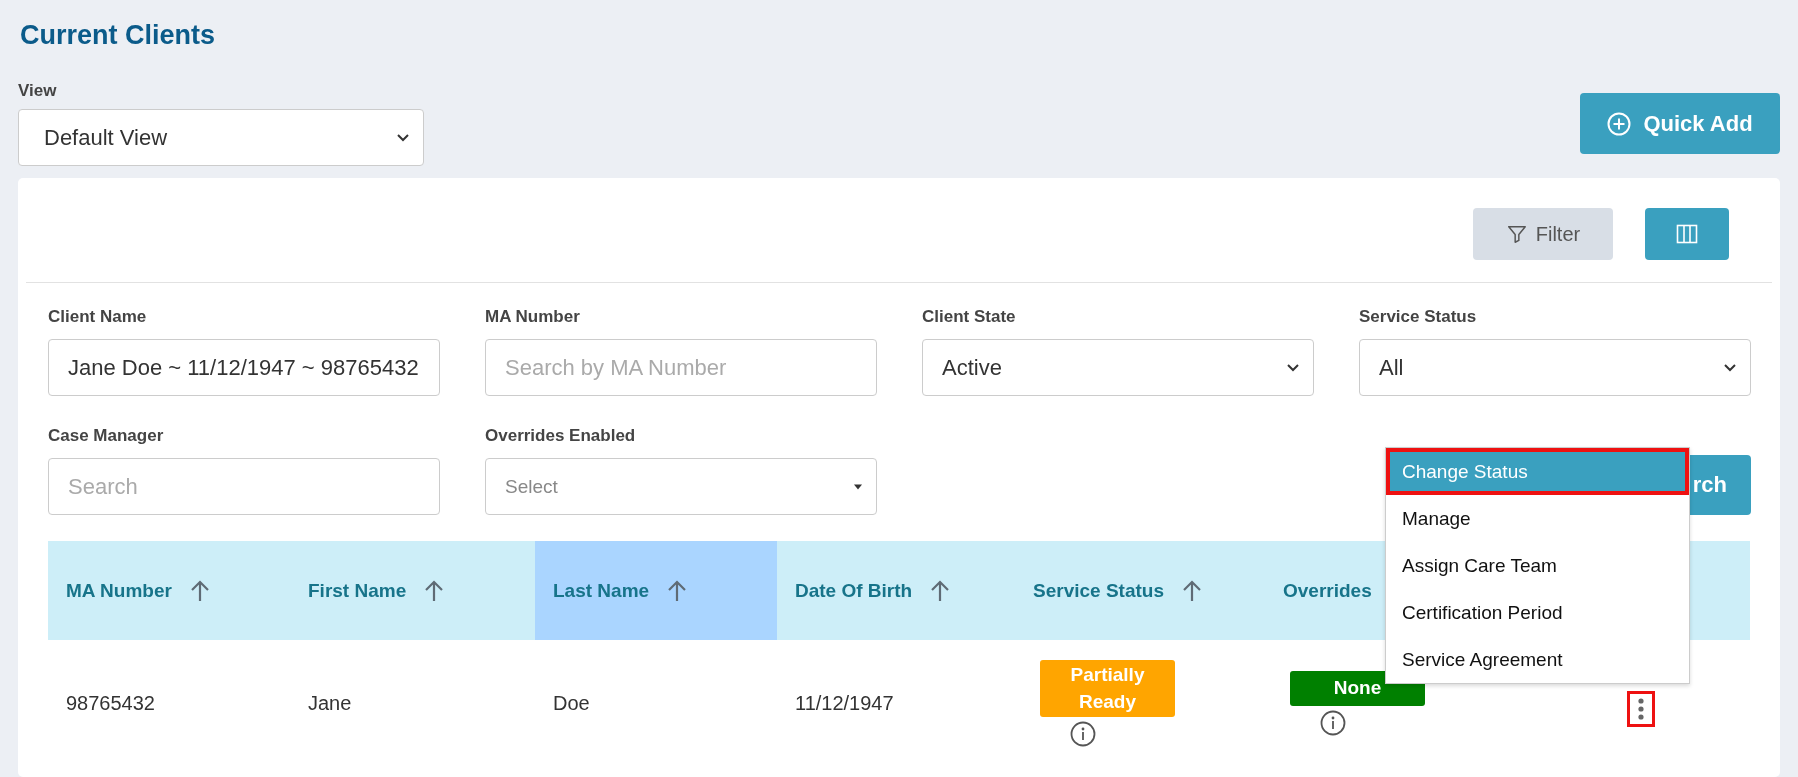 The height and width of the screenshot is (777, 1798). Describe the element at coordinates (1537, 612) in the screenshot. I see `menu-item: Certification Period` at that location.